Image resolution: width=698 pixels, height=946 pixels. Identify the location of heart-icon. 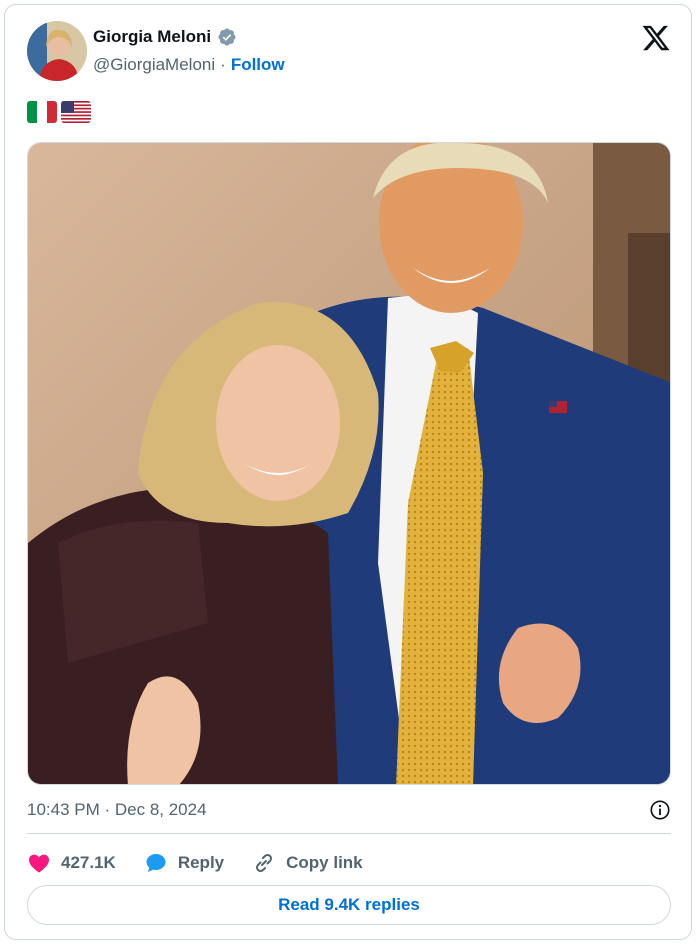
(39, 863).